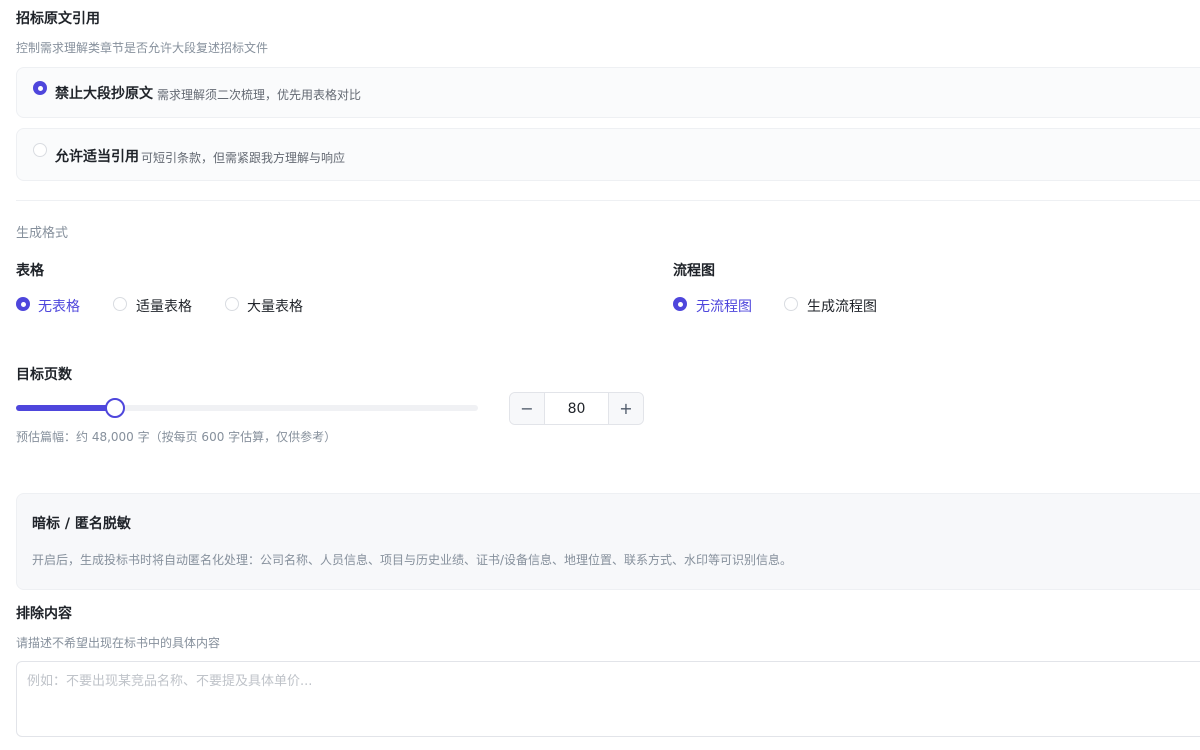 The image size is (1200, 750). Describe the element at coordinates (40, 88) in the screenshot. I see `radio-forbid-copy` at that location.